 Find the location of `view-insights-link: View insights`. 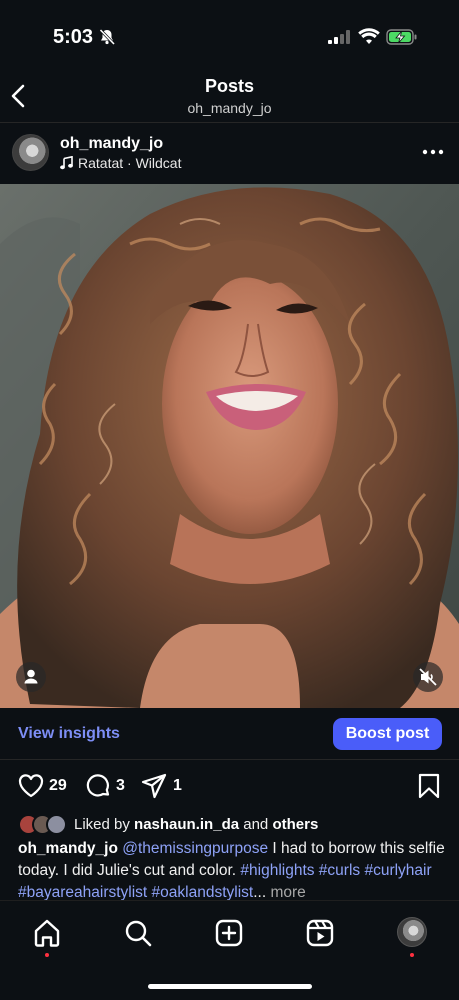

view-insights-link: View insights is located at coordinates (69, 734).